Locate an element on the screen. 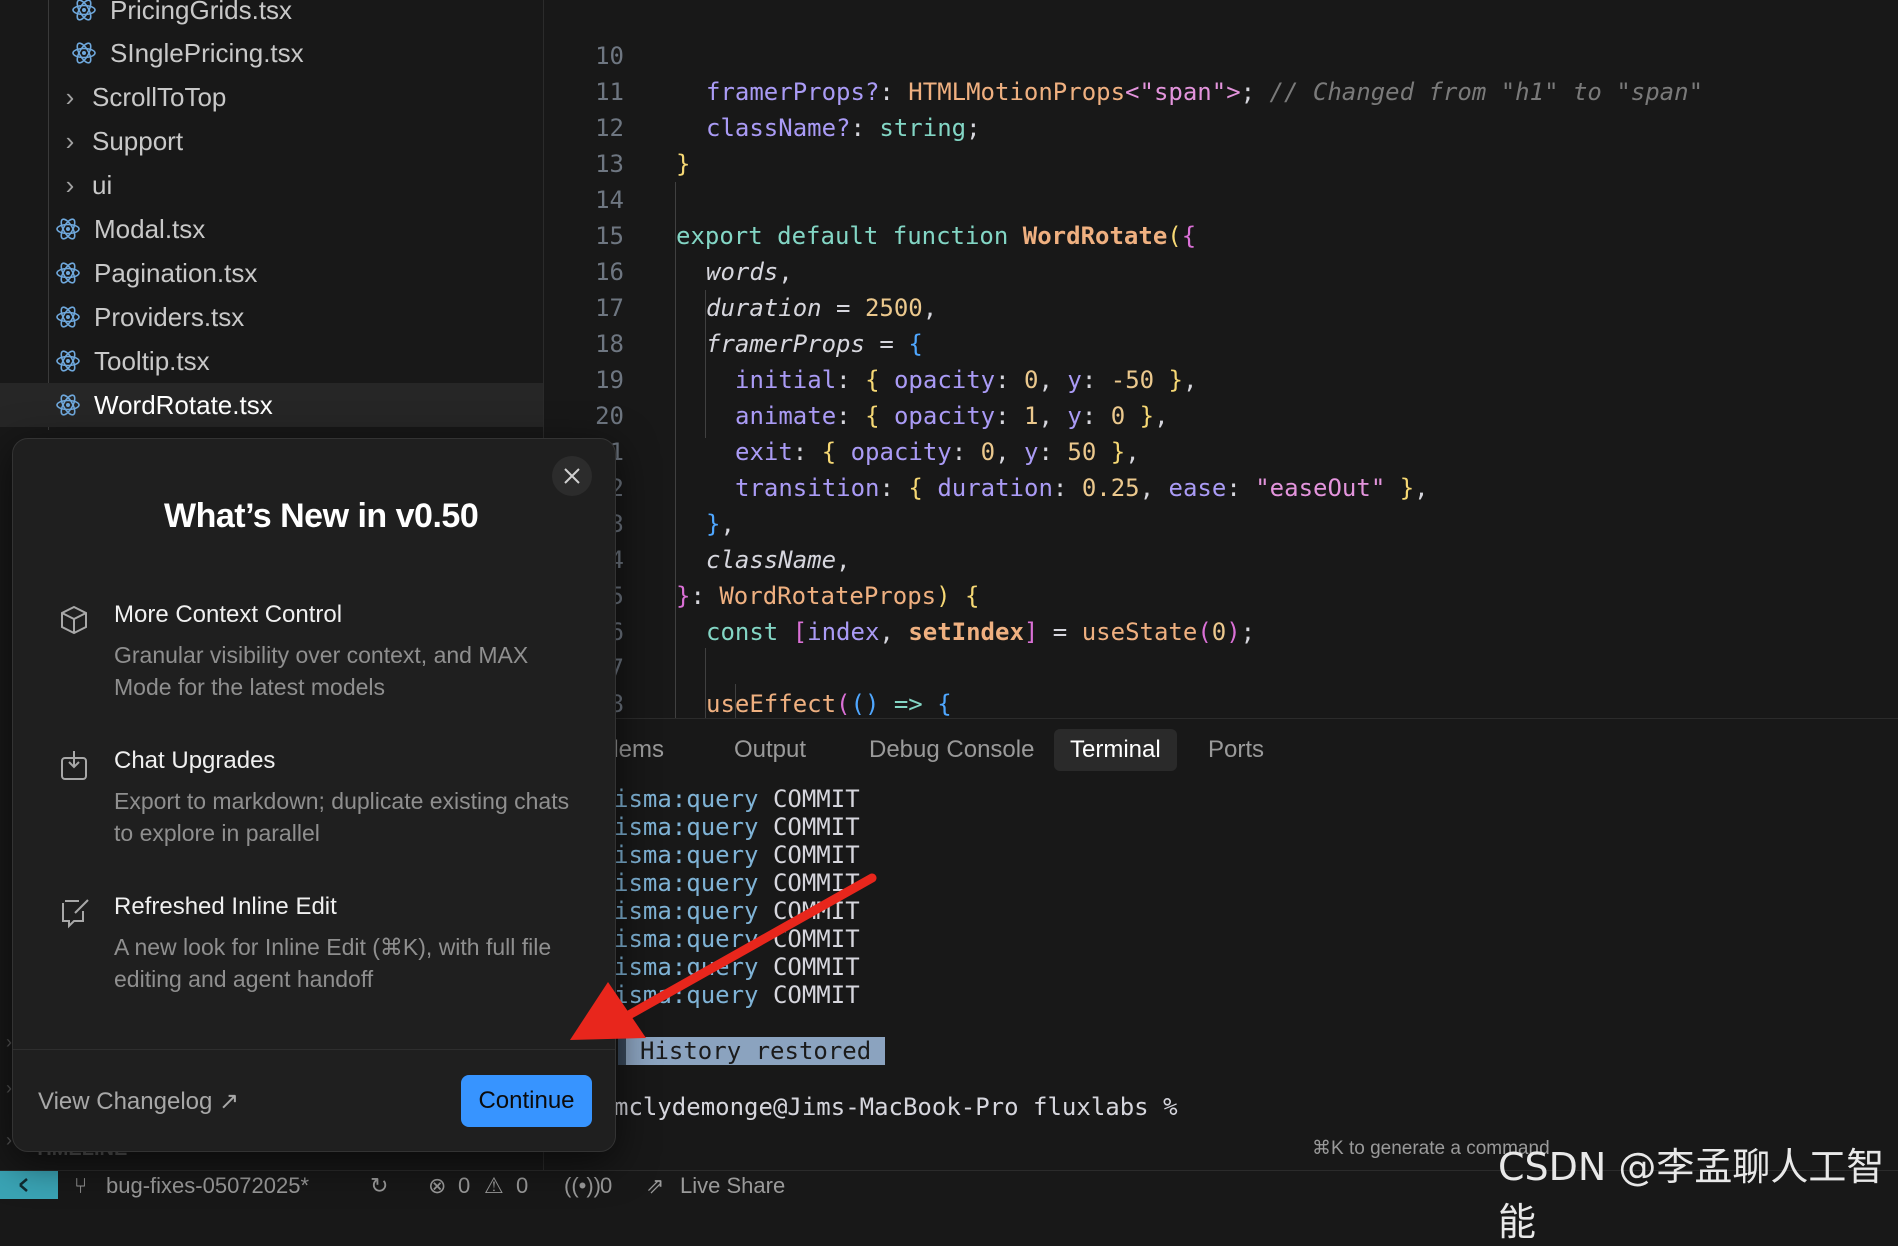  file-modal: Modal.tsx is located at coordinates (271, 229).